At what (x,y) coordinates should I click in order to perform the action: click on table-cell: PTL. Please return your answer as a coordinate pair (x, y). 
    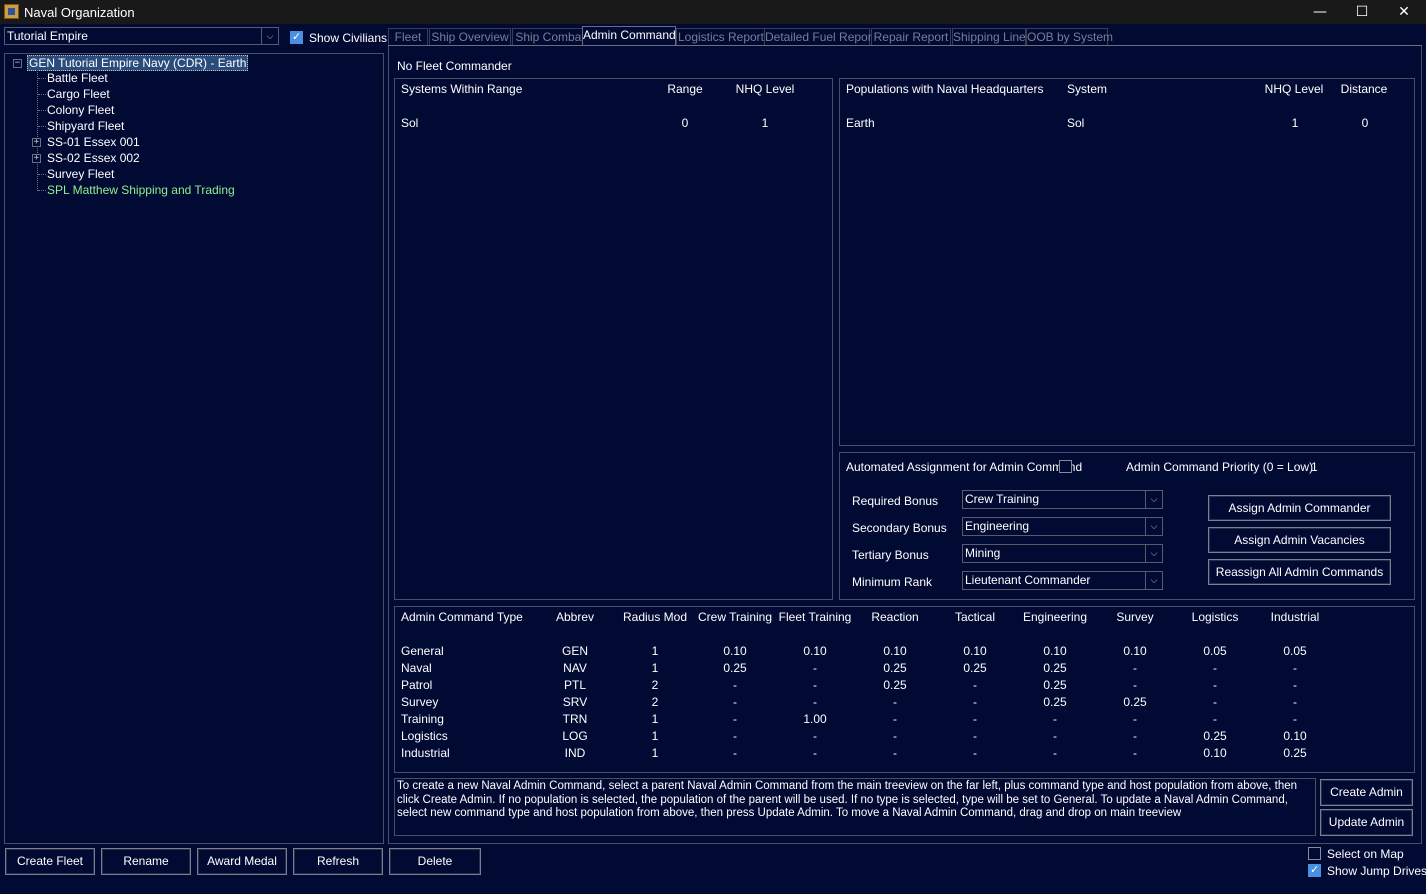
    Looking at the image, I should click on (575, 685).